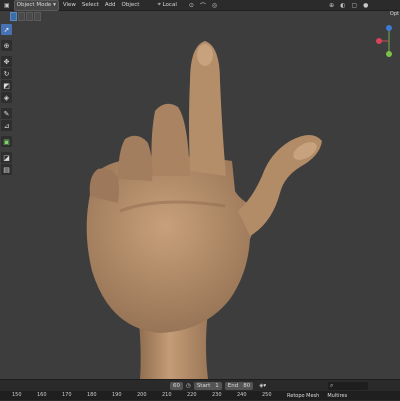  I want to click on gizmo-toggle: ⊕, so click(331, 5).